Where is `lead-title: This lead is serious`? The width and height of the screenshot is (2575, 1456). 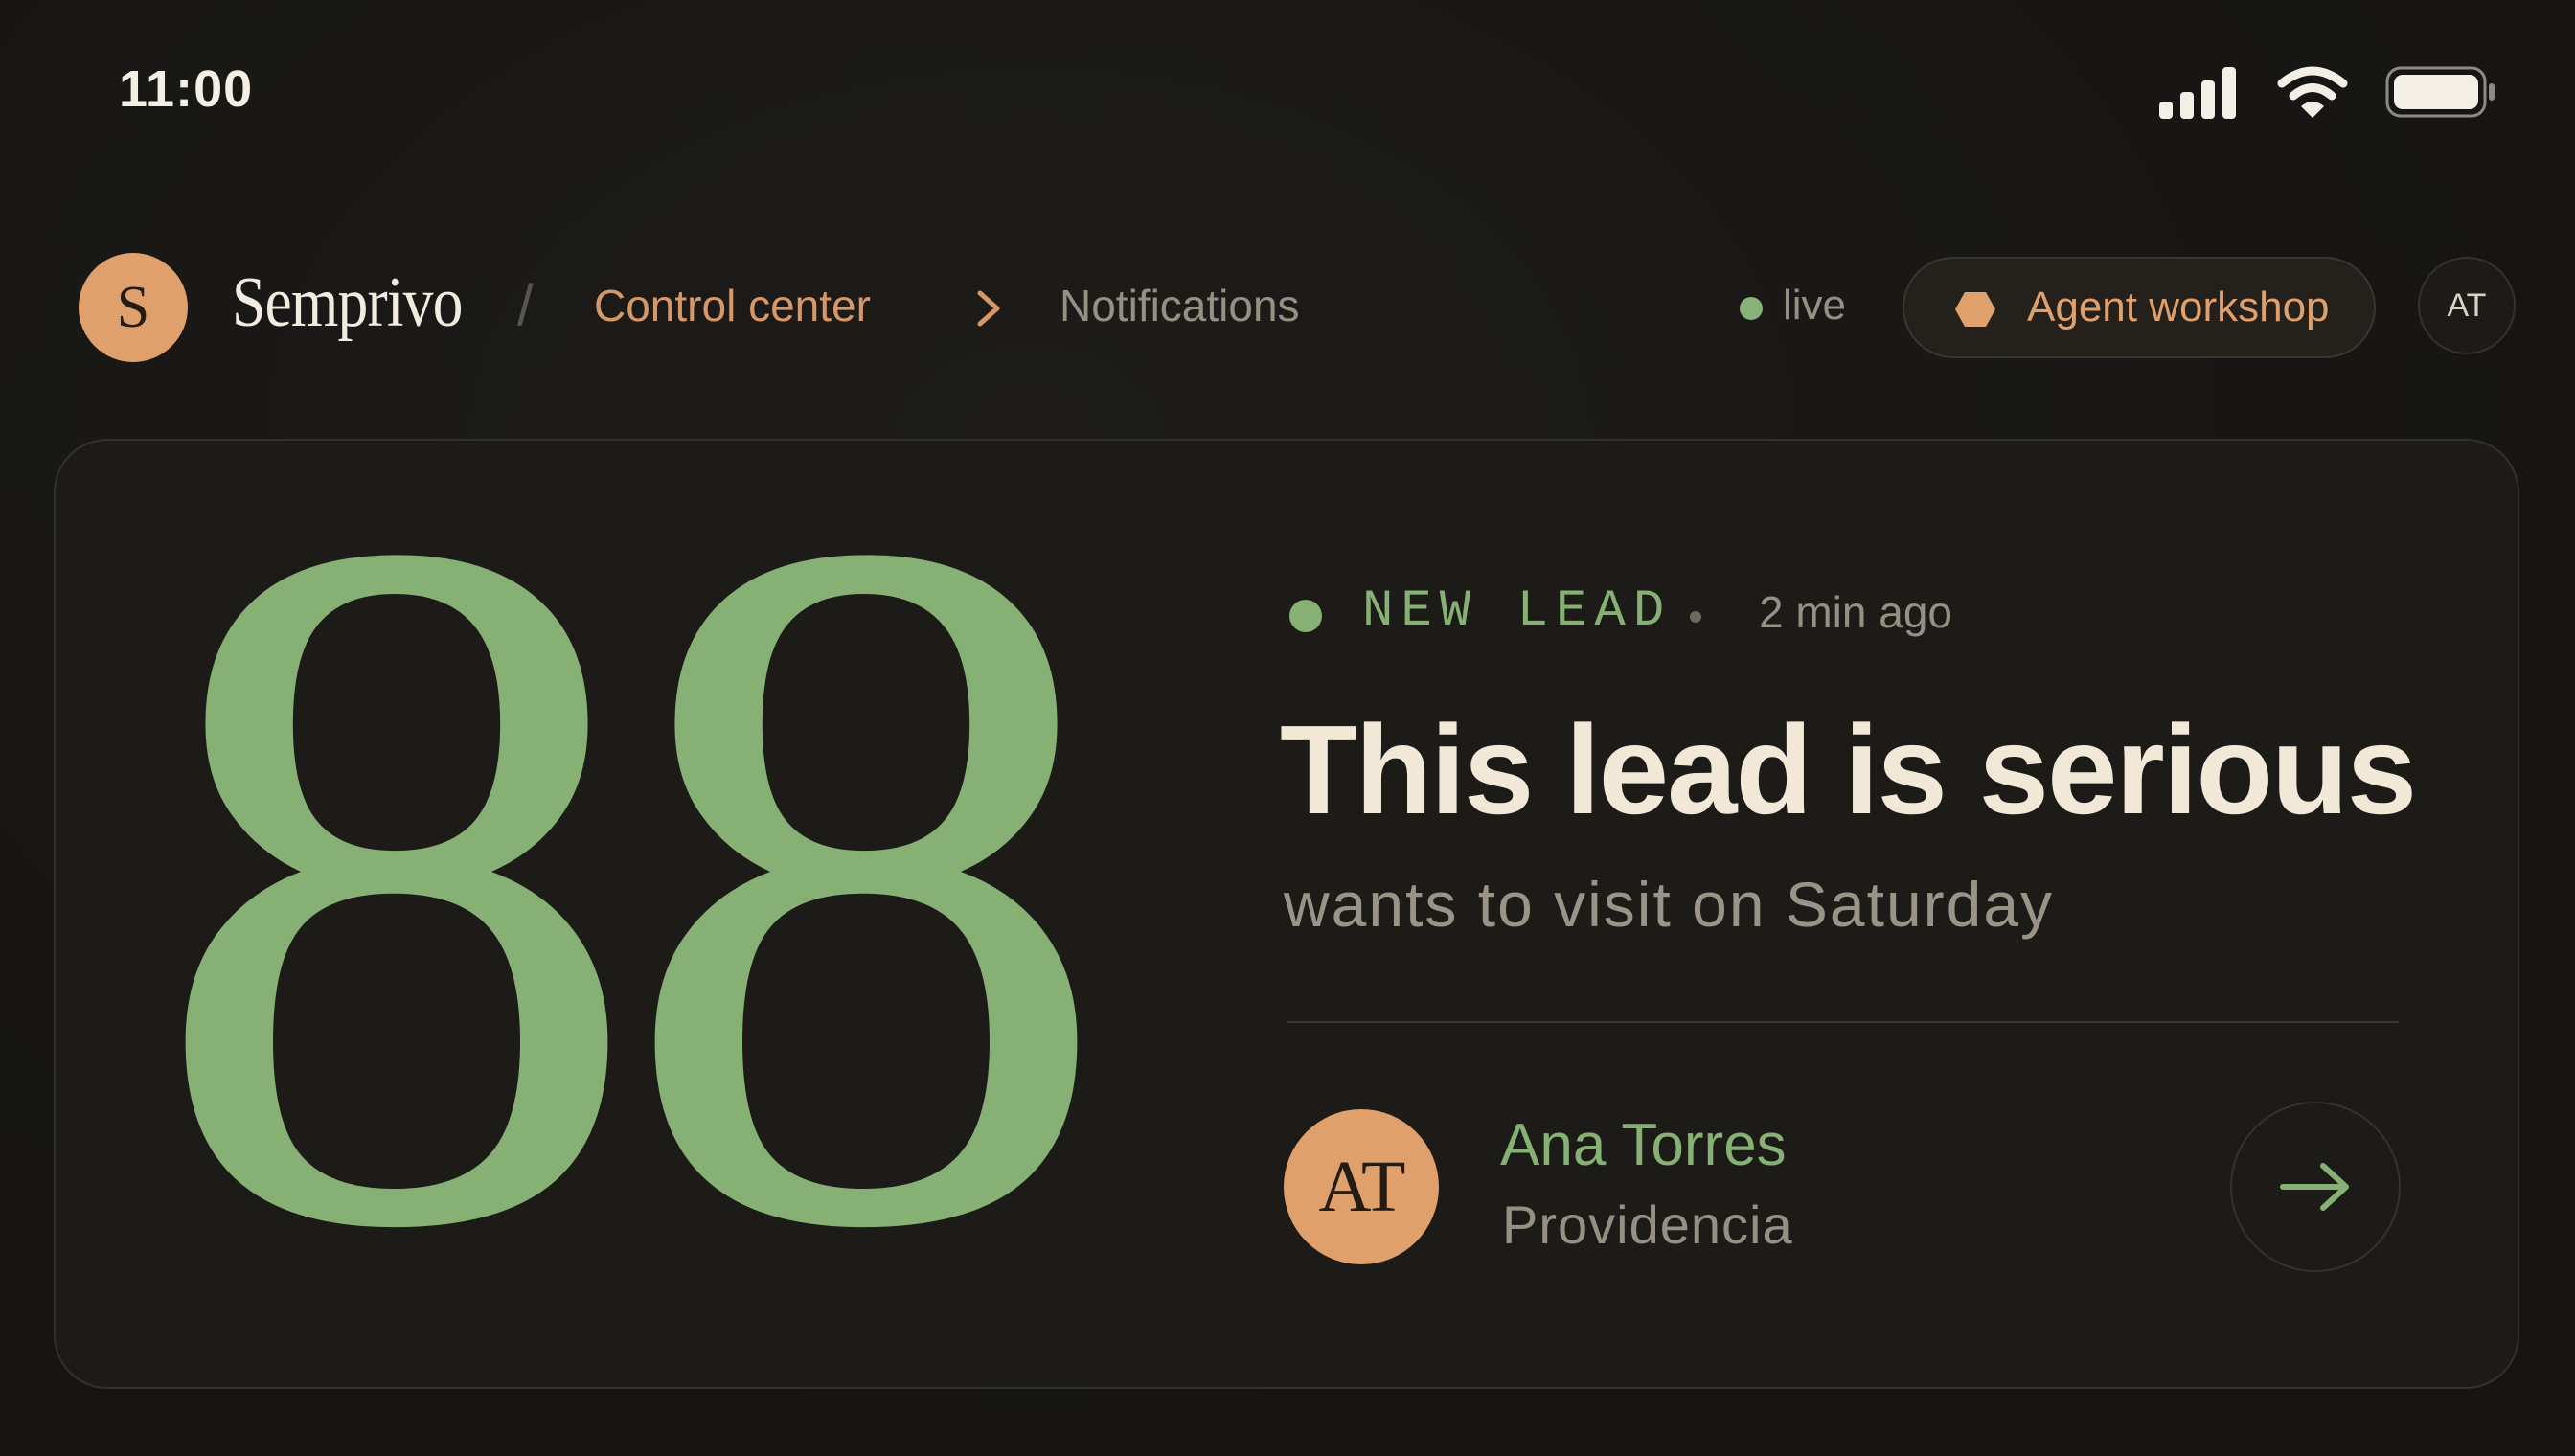
lead-title: This lead is serious is located at coordinates (1848, 769).